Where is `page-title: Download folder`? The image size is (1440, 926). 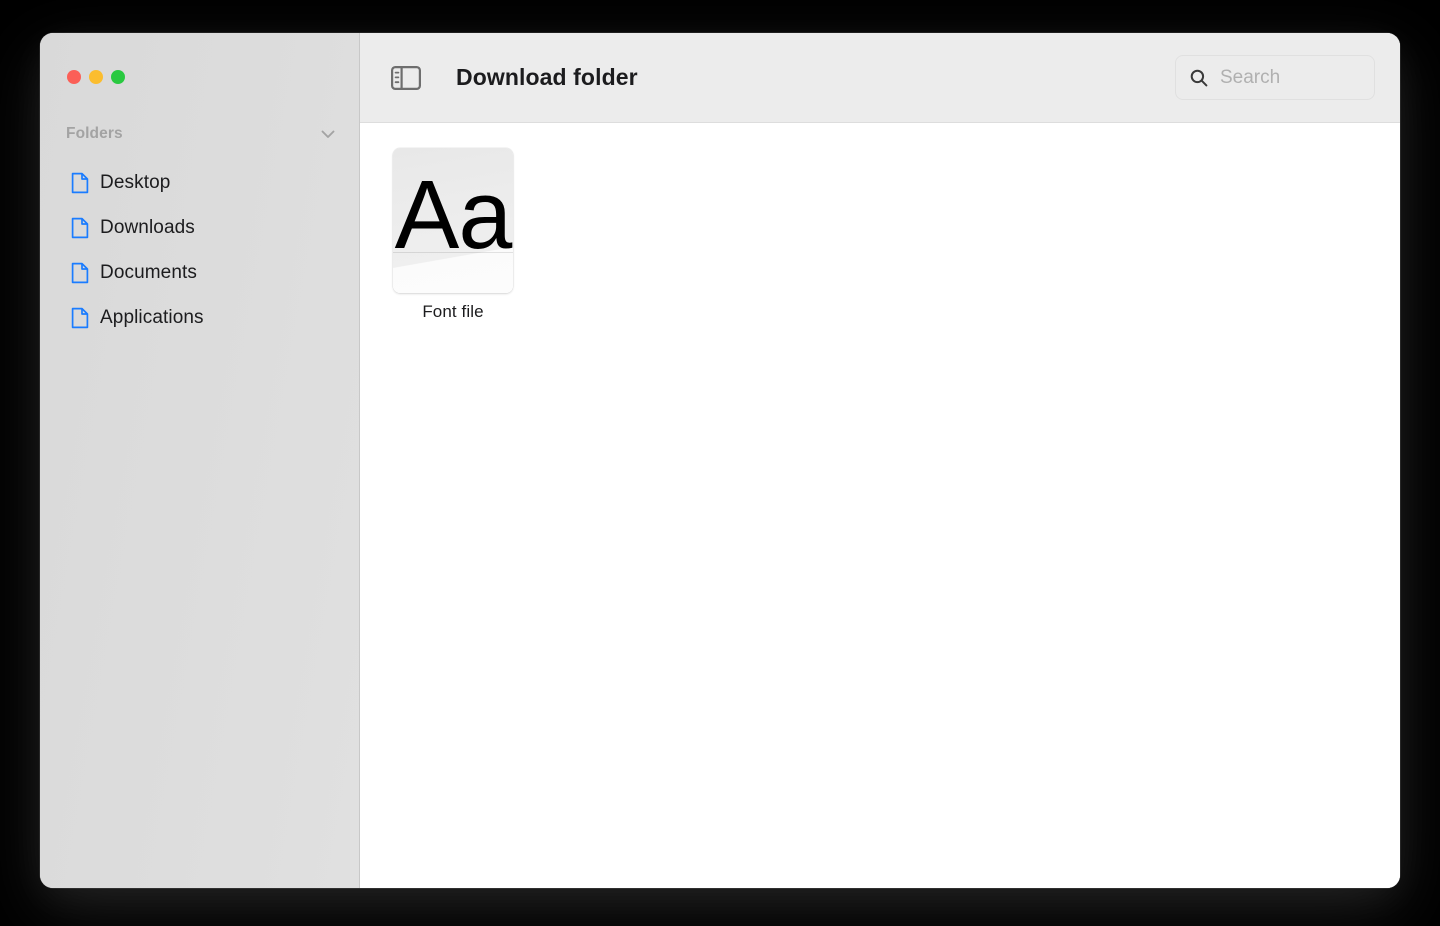 page-title: Download folder is located at coordinates (547, 77).